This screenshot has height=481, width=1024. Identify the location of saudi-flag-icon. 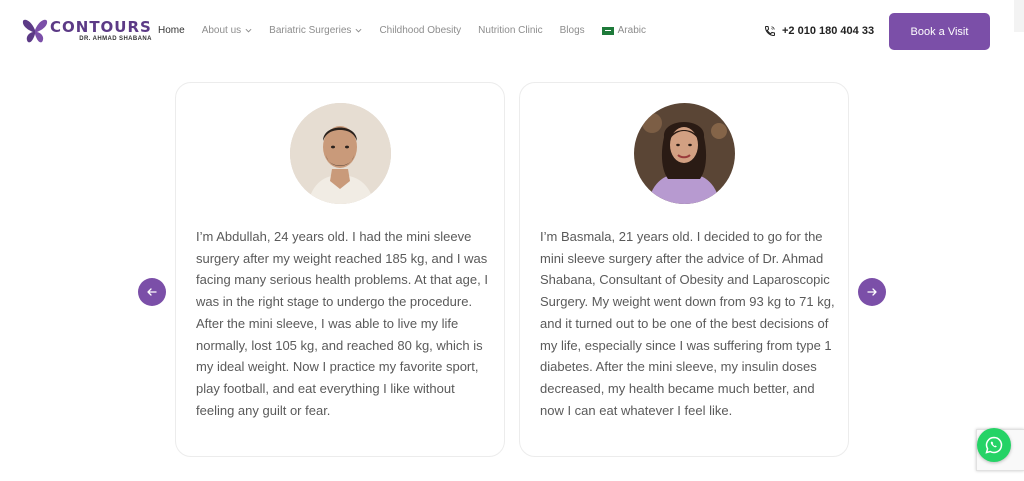
(607, 30).